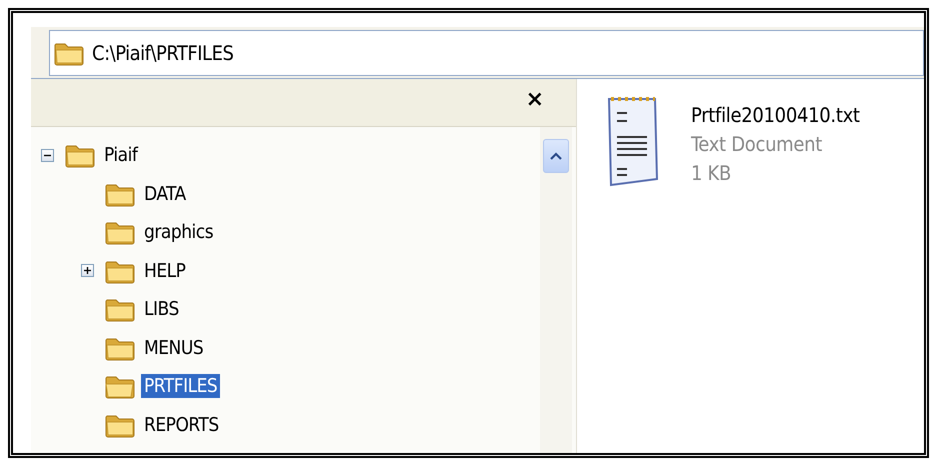  What do you see at coordinates (164, 270) in the screenshot?
I see `folder-item: HELP` at bounding box center [164, 270].